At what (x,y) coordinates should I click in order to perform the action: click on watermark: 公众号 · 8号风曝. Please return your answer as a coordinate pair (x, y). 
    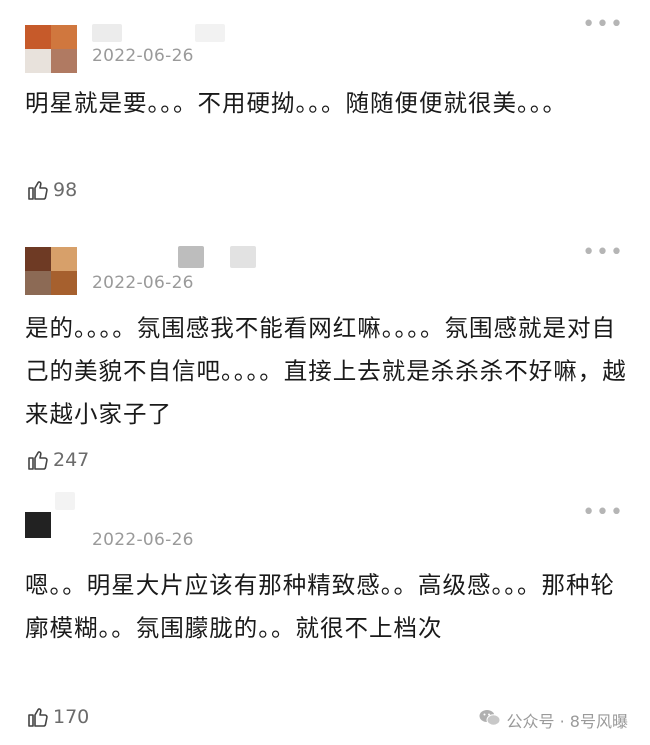
    Looking at the image, I should click on (553, 720).